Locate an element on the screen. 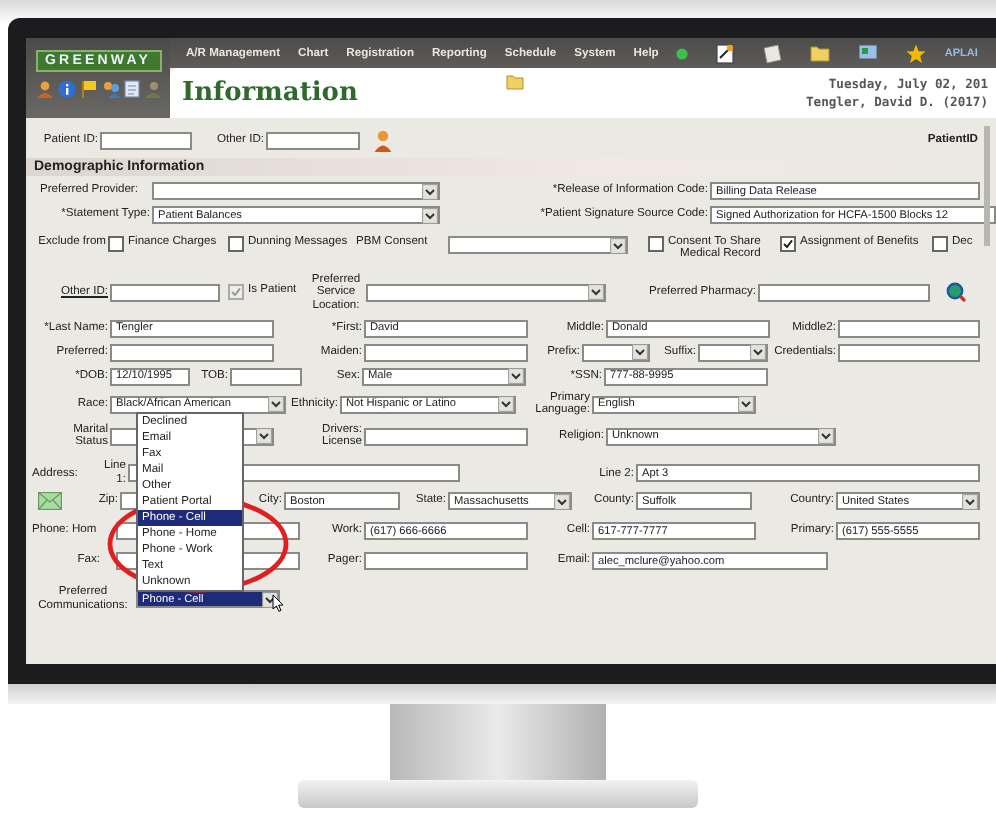  folder-icon is located at coordinates (820, 53).